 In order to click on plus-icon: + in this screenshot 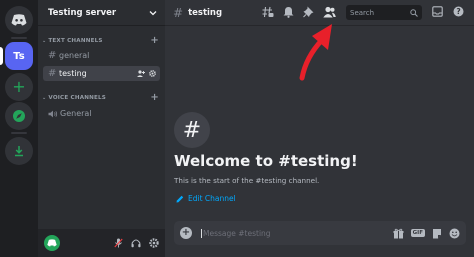, I will do `click(19, 86)`.